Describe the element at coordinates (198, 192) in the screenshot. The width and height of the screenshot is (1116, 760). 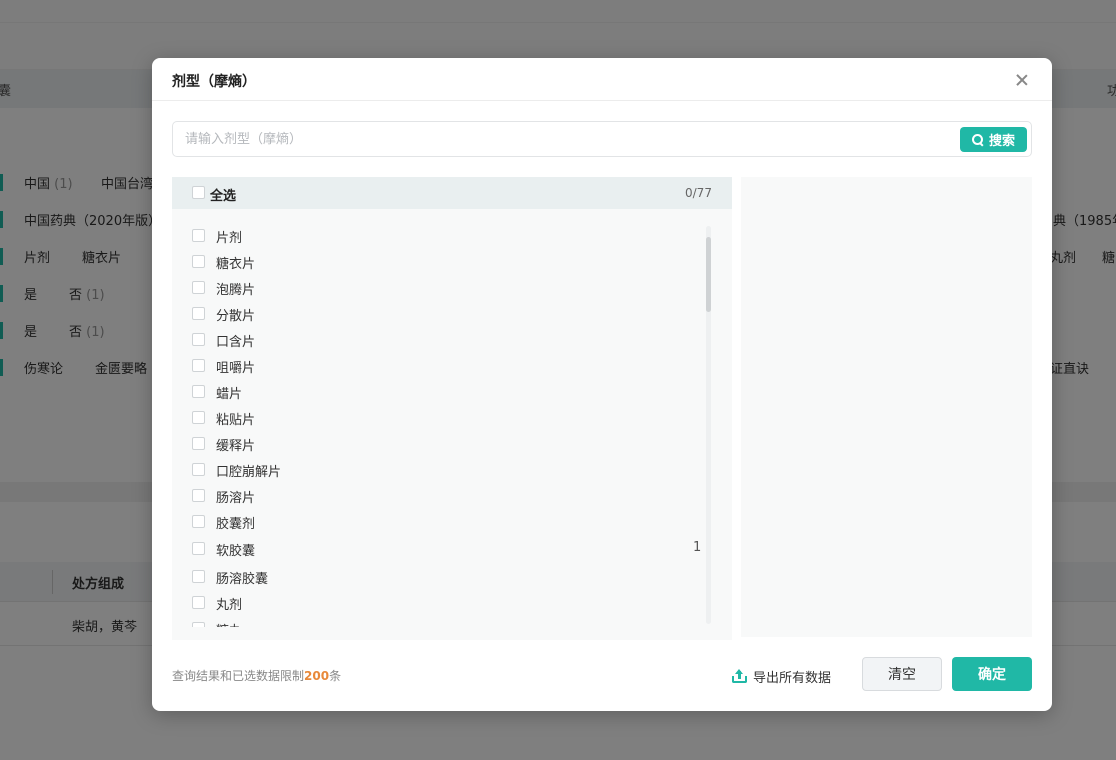
I see `select-all-checkbox` at that location.